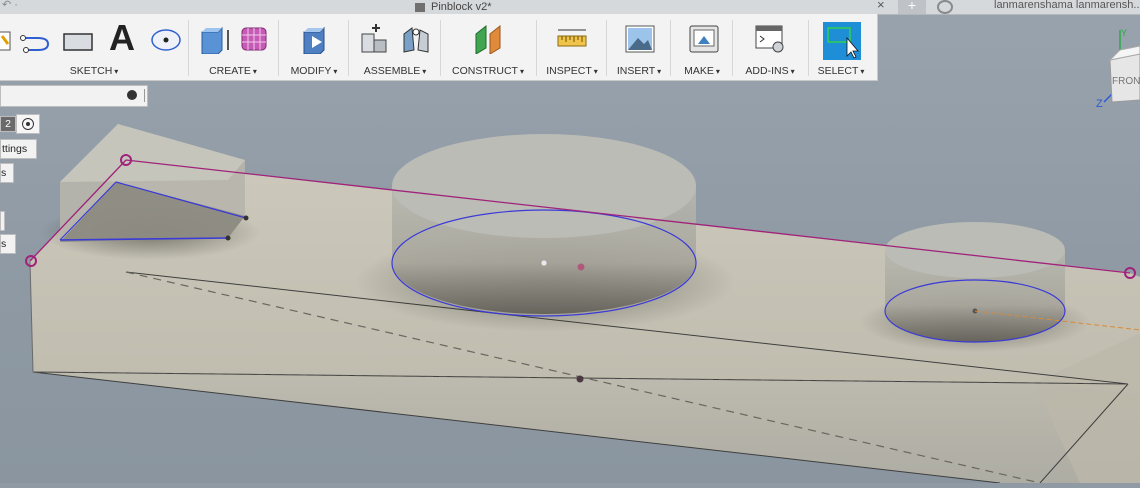 The width and height of the screenshot is (1140, 488). I want to click on sketch-menu: SKETCH ▾, so click(94, 71).